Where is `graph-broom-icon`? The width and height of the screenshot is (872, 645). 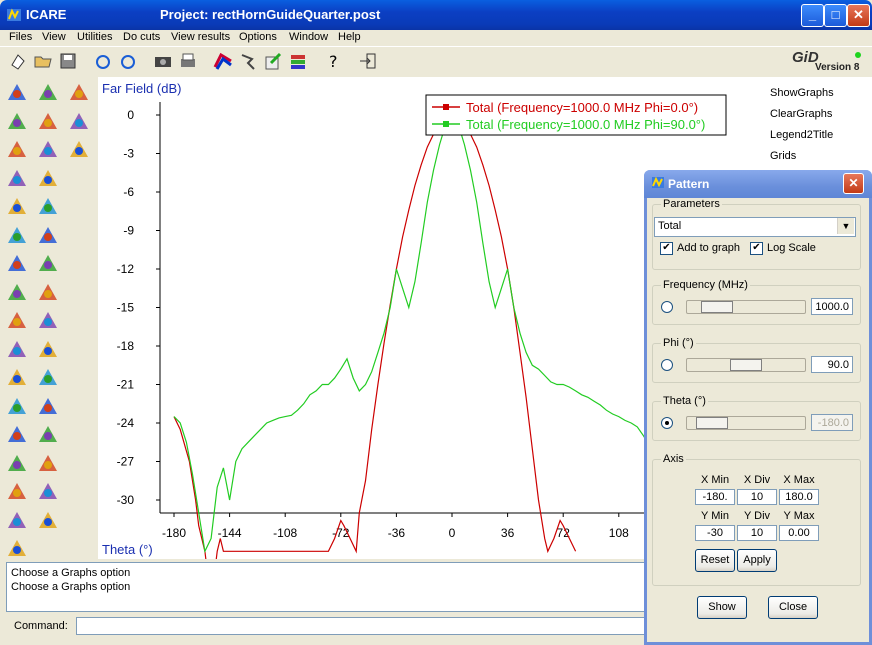
graph-broom-icon is located at coordinates (48, 520).